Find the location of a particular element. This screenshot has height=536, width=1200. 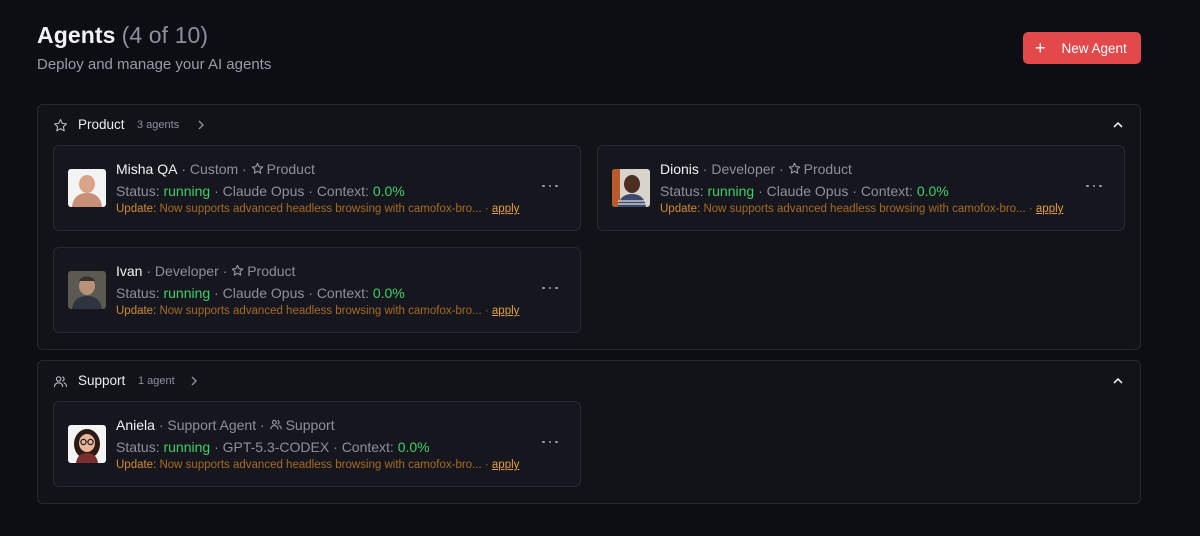

agent-name: Ivan is located at coordinates (129, 271).